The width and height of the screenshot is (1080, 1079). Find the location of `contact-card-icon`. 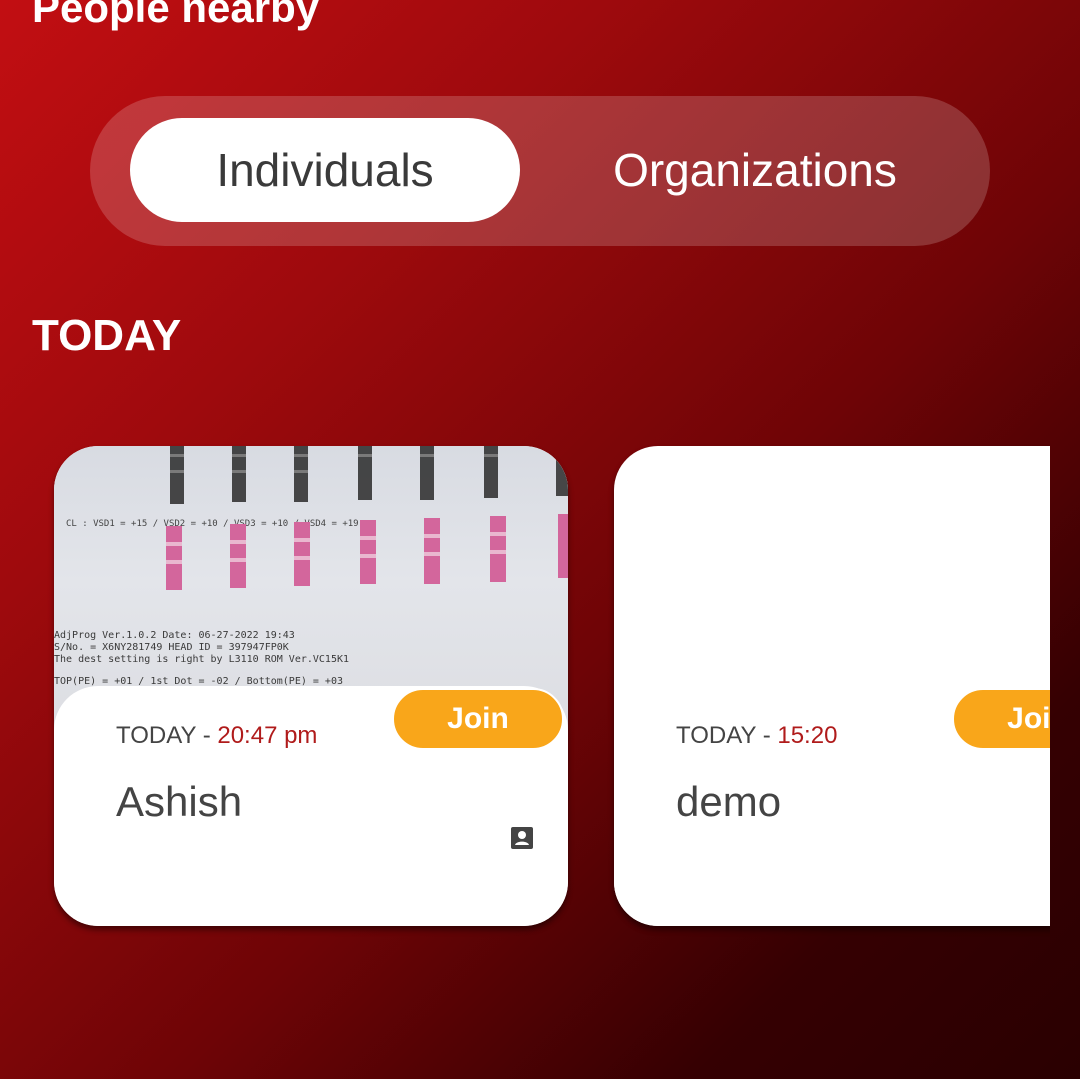

contact-card-icon is located at coordinates (522, 838).